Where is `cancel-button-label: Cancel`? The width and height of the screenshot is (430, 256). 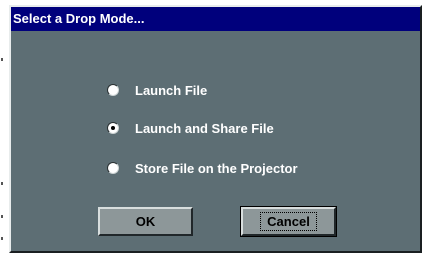 cancel-button-label: Cancel is located at coordinates (288, 221).